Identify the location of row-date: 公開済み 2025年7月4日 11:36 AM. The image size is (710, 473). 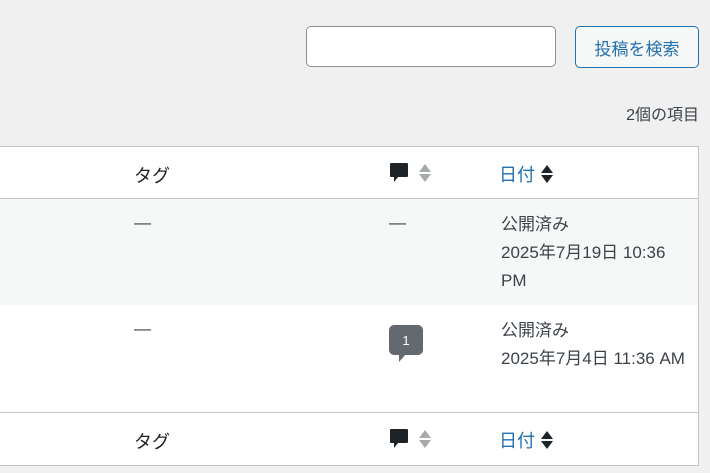
(596, 345).